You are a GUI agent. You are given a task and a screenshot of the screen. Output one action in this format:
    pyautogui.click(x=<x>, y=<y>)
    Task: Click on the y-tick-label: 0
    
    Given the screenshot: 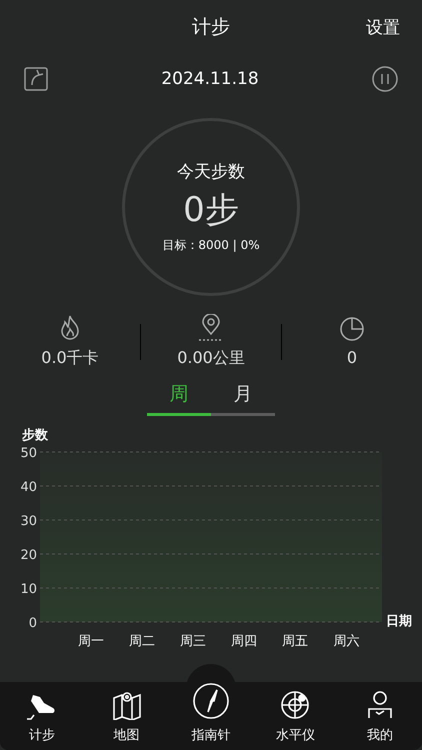 What is the action you would take?
    pyautogui.click(x=32, y=623)
    